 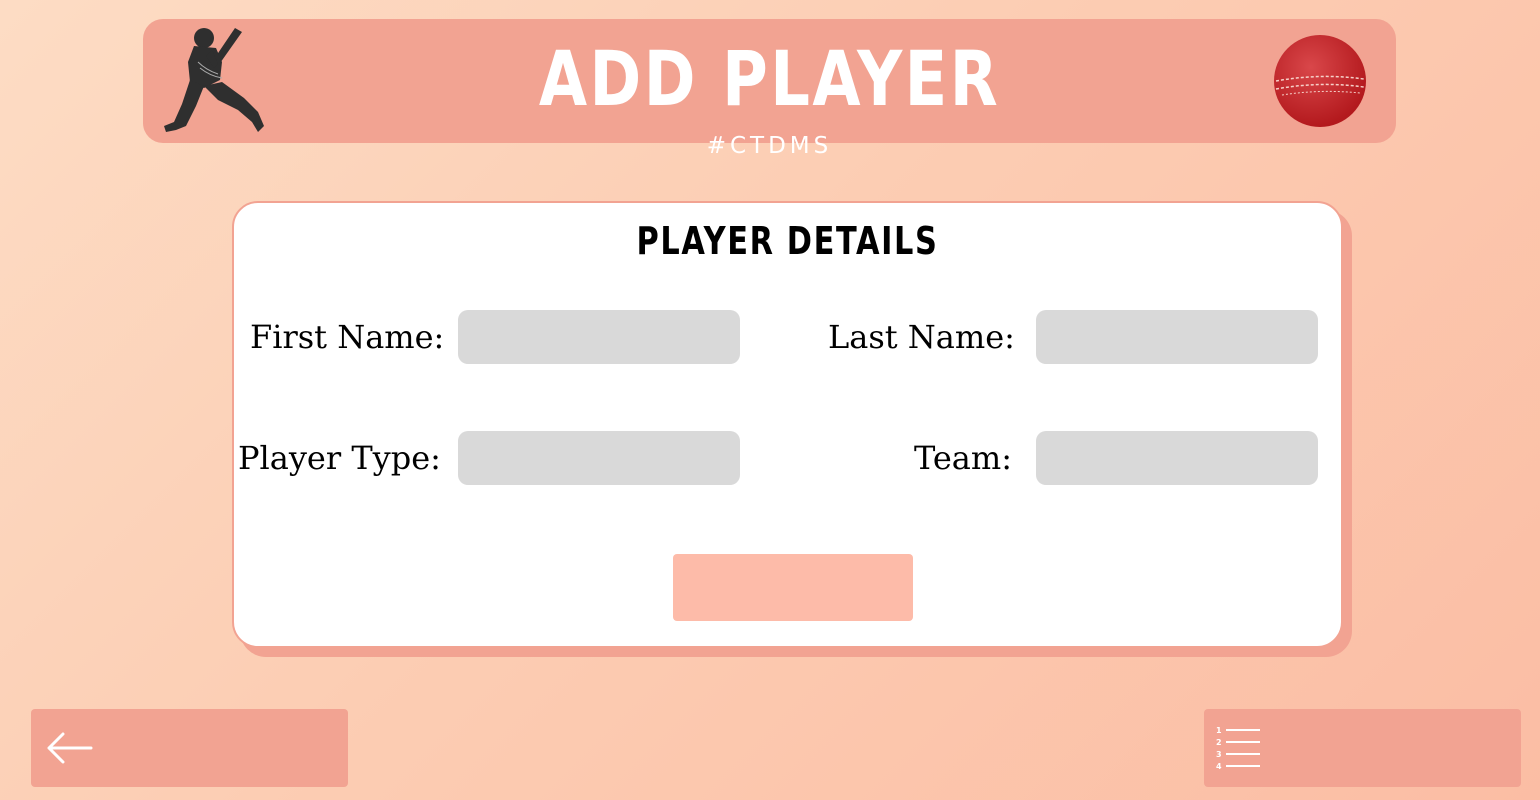 I want to click on player-list-button: 1 2 3 4, so click(x=1362, y=748).